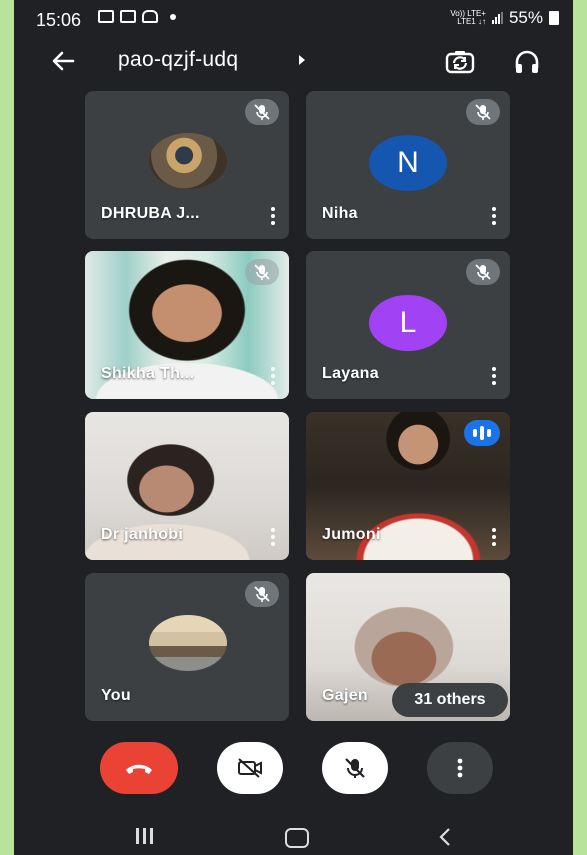 The height and width of the screenshot is (855, 587). I want to click on participant-name: Jumoni, so click(351, 534).